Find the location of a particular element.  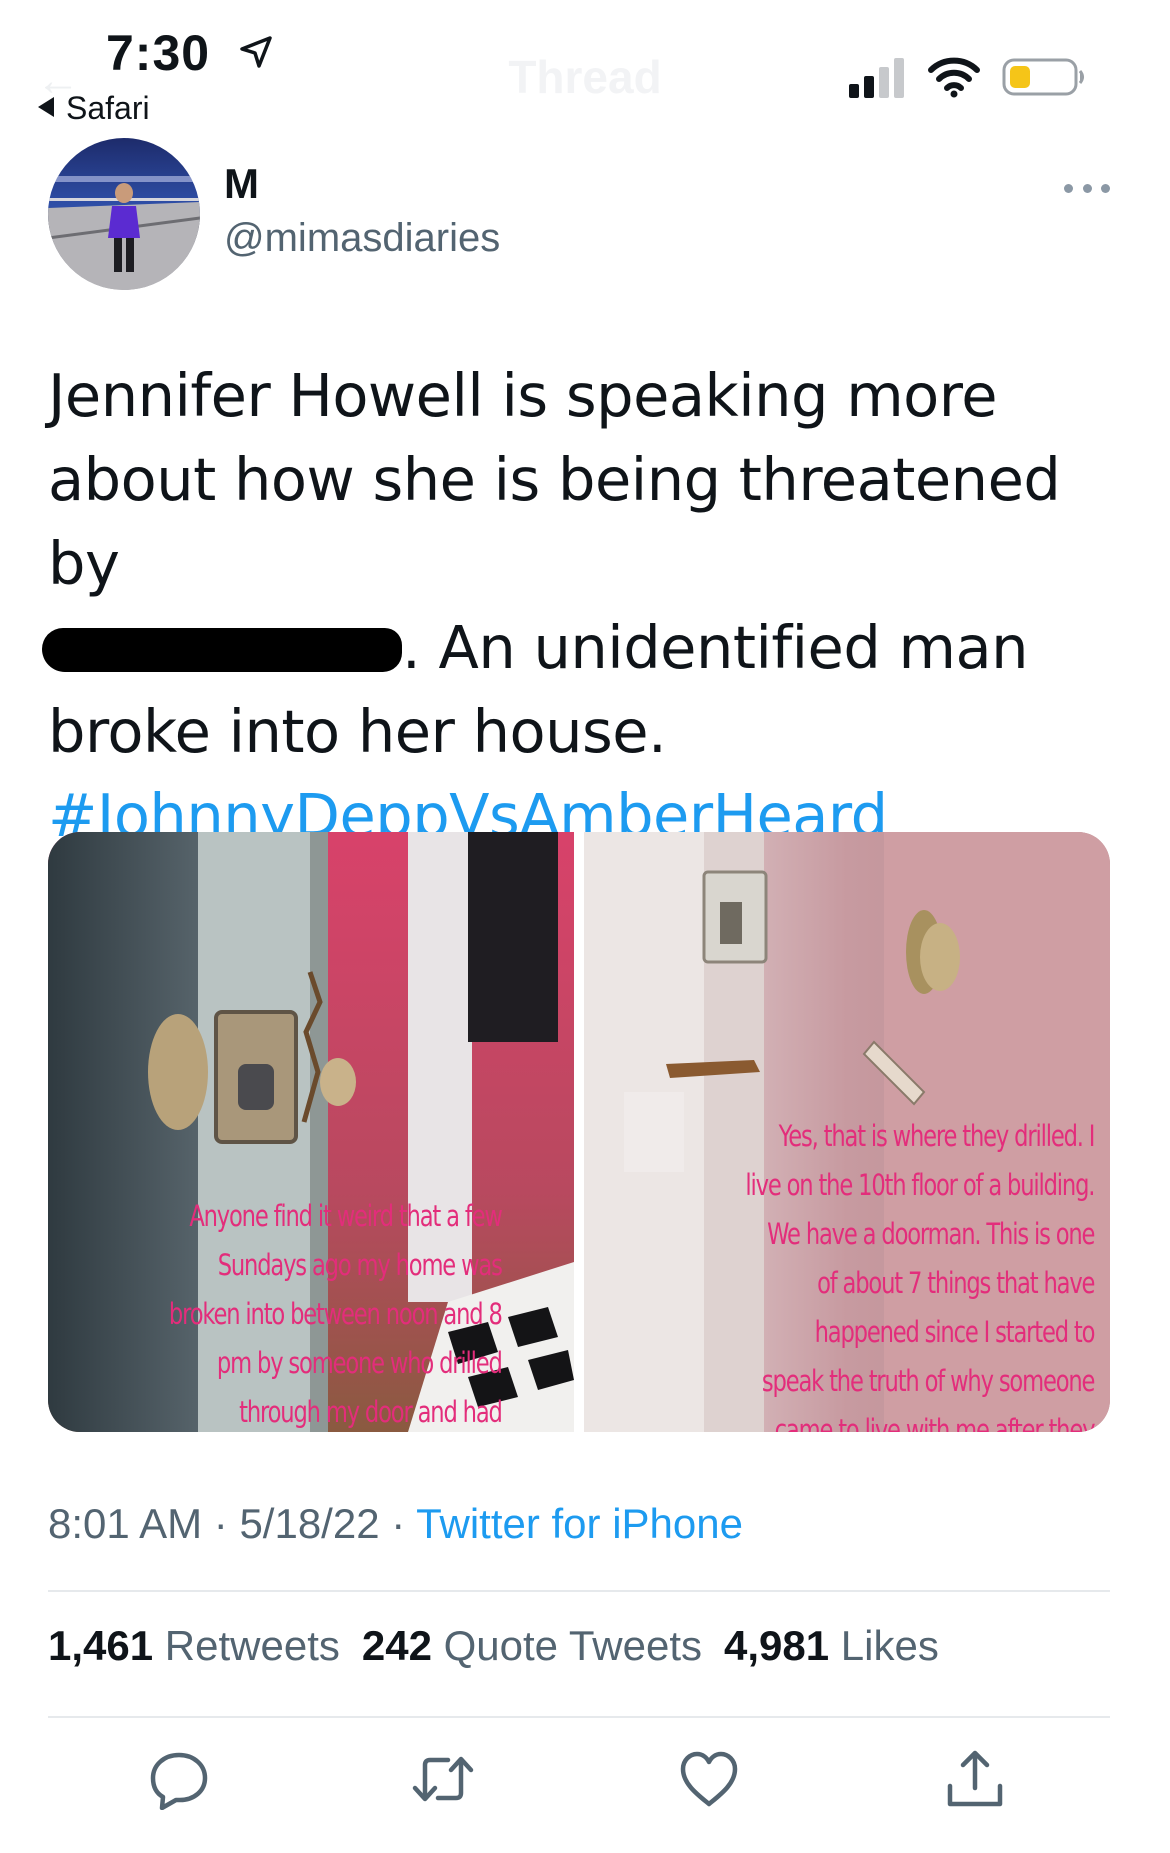

more-icon is located at coordinates (1087, 188).